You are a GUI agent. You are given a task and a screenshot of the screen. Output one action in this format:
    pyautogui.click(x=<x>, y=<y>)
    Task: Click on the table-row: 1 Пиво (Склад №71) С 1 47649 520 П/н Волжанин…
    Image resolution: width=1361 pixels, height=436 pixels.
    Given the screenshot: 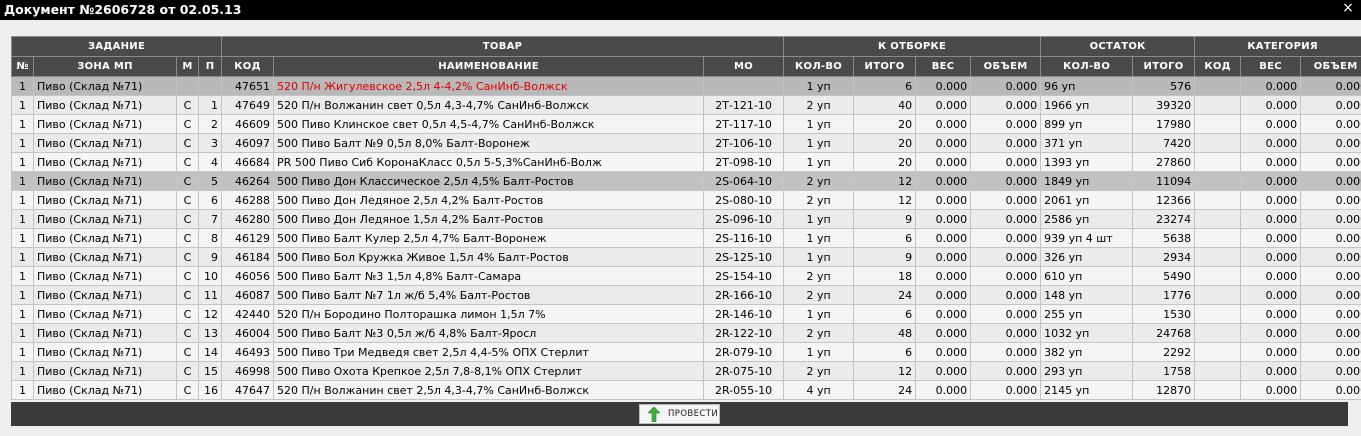 What is the action you would take?
    pyautogui.click(x=686, y=105)
    